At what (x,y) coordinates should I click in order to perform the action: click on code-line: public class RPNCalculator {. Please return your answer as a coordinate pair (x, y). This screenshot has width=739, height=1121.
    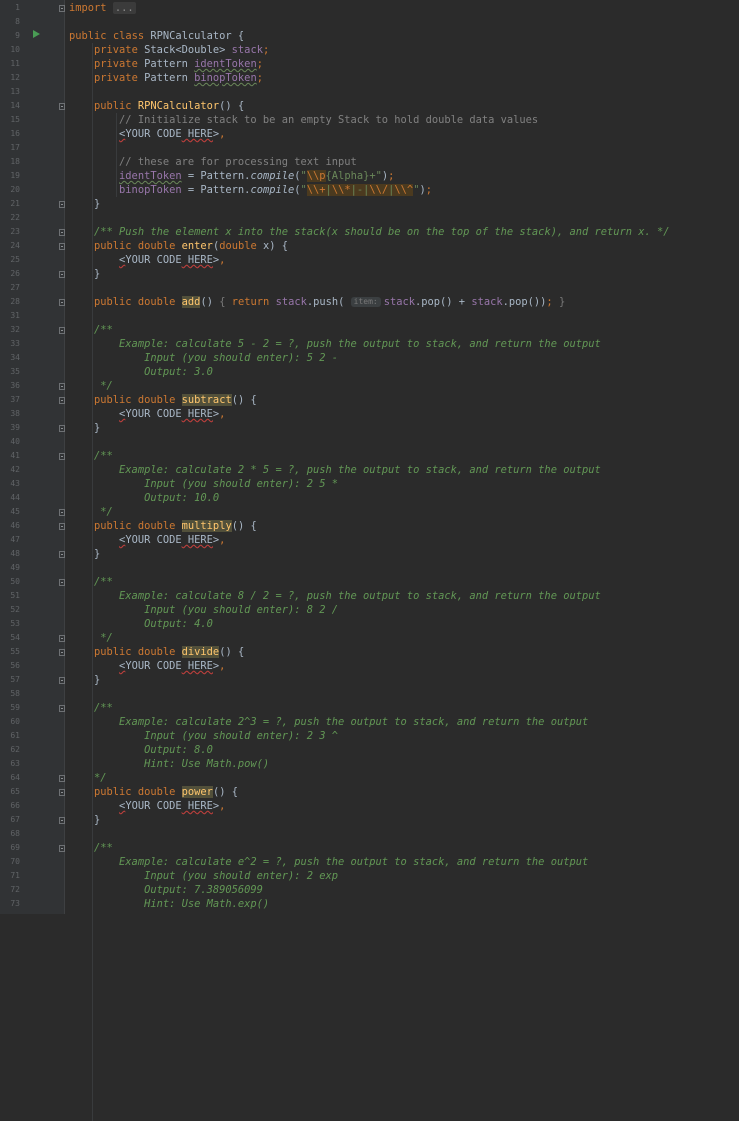
    Looking at the image, I should click on (402, 36).